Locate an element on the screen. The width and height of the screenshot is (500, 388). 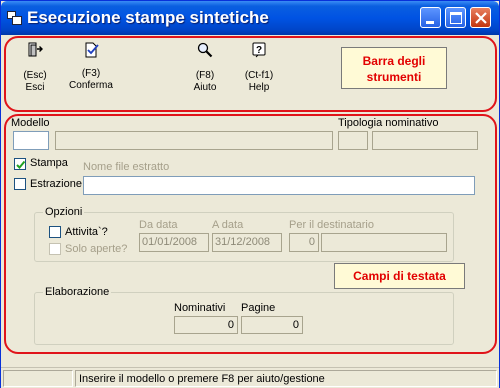
close-button is located at coordinates (480, 17).